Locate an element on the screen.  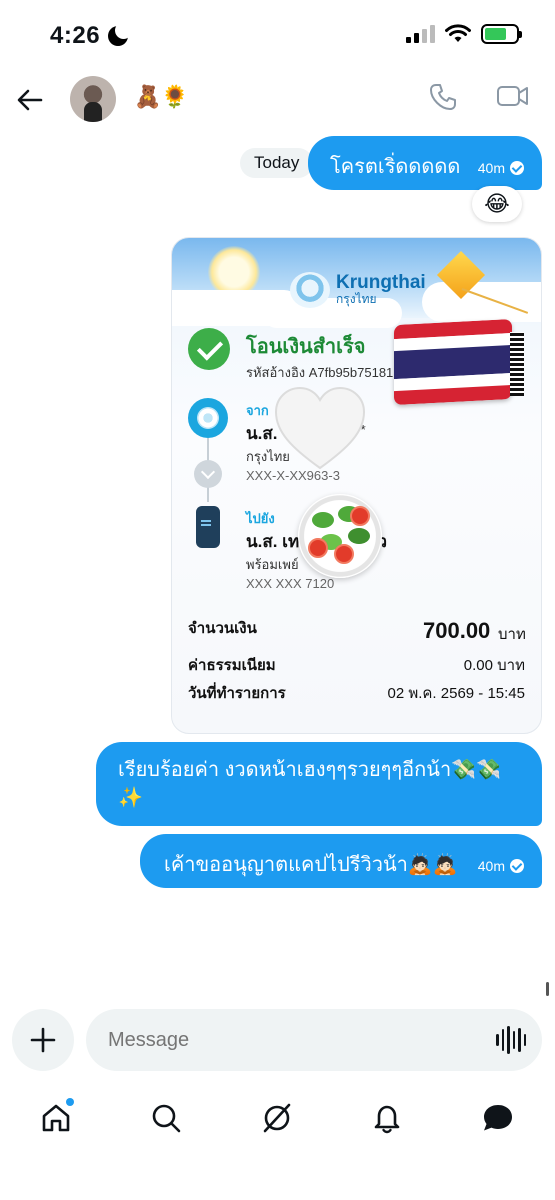
avatar is located at coordinates (93, 99).